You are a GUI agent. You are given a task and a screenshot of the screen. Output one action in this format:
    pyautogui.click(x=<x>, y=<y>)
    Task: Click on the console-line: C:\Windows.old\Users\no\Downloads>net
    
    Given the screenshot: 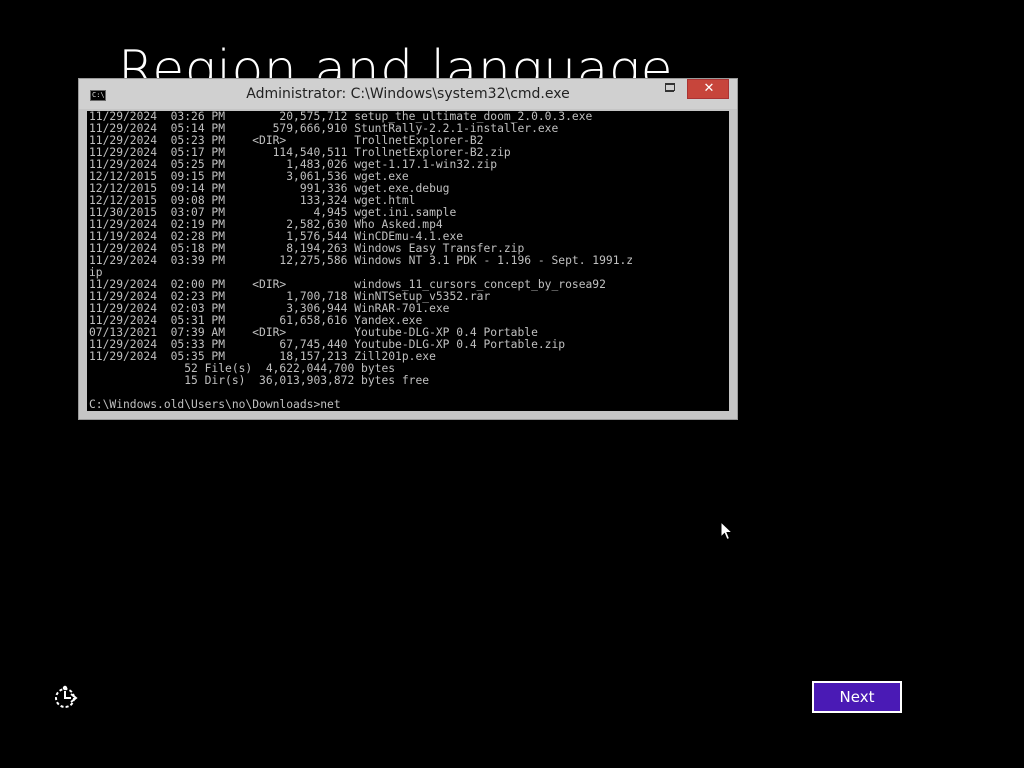 What is the action you would take?
    pyautogui.click(x=215, y=404)
    